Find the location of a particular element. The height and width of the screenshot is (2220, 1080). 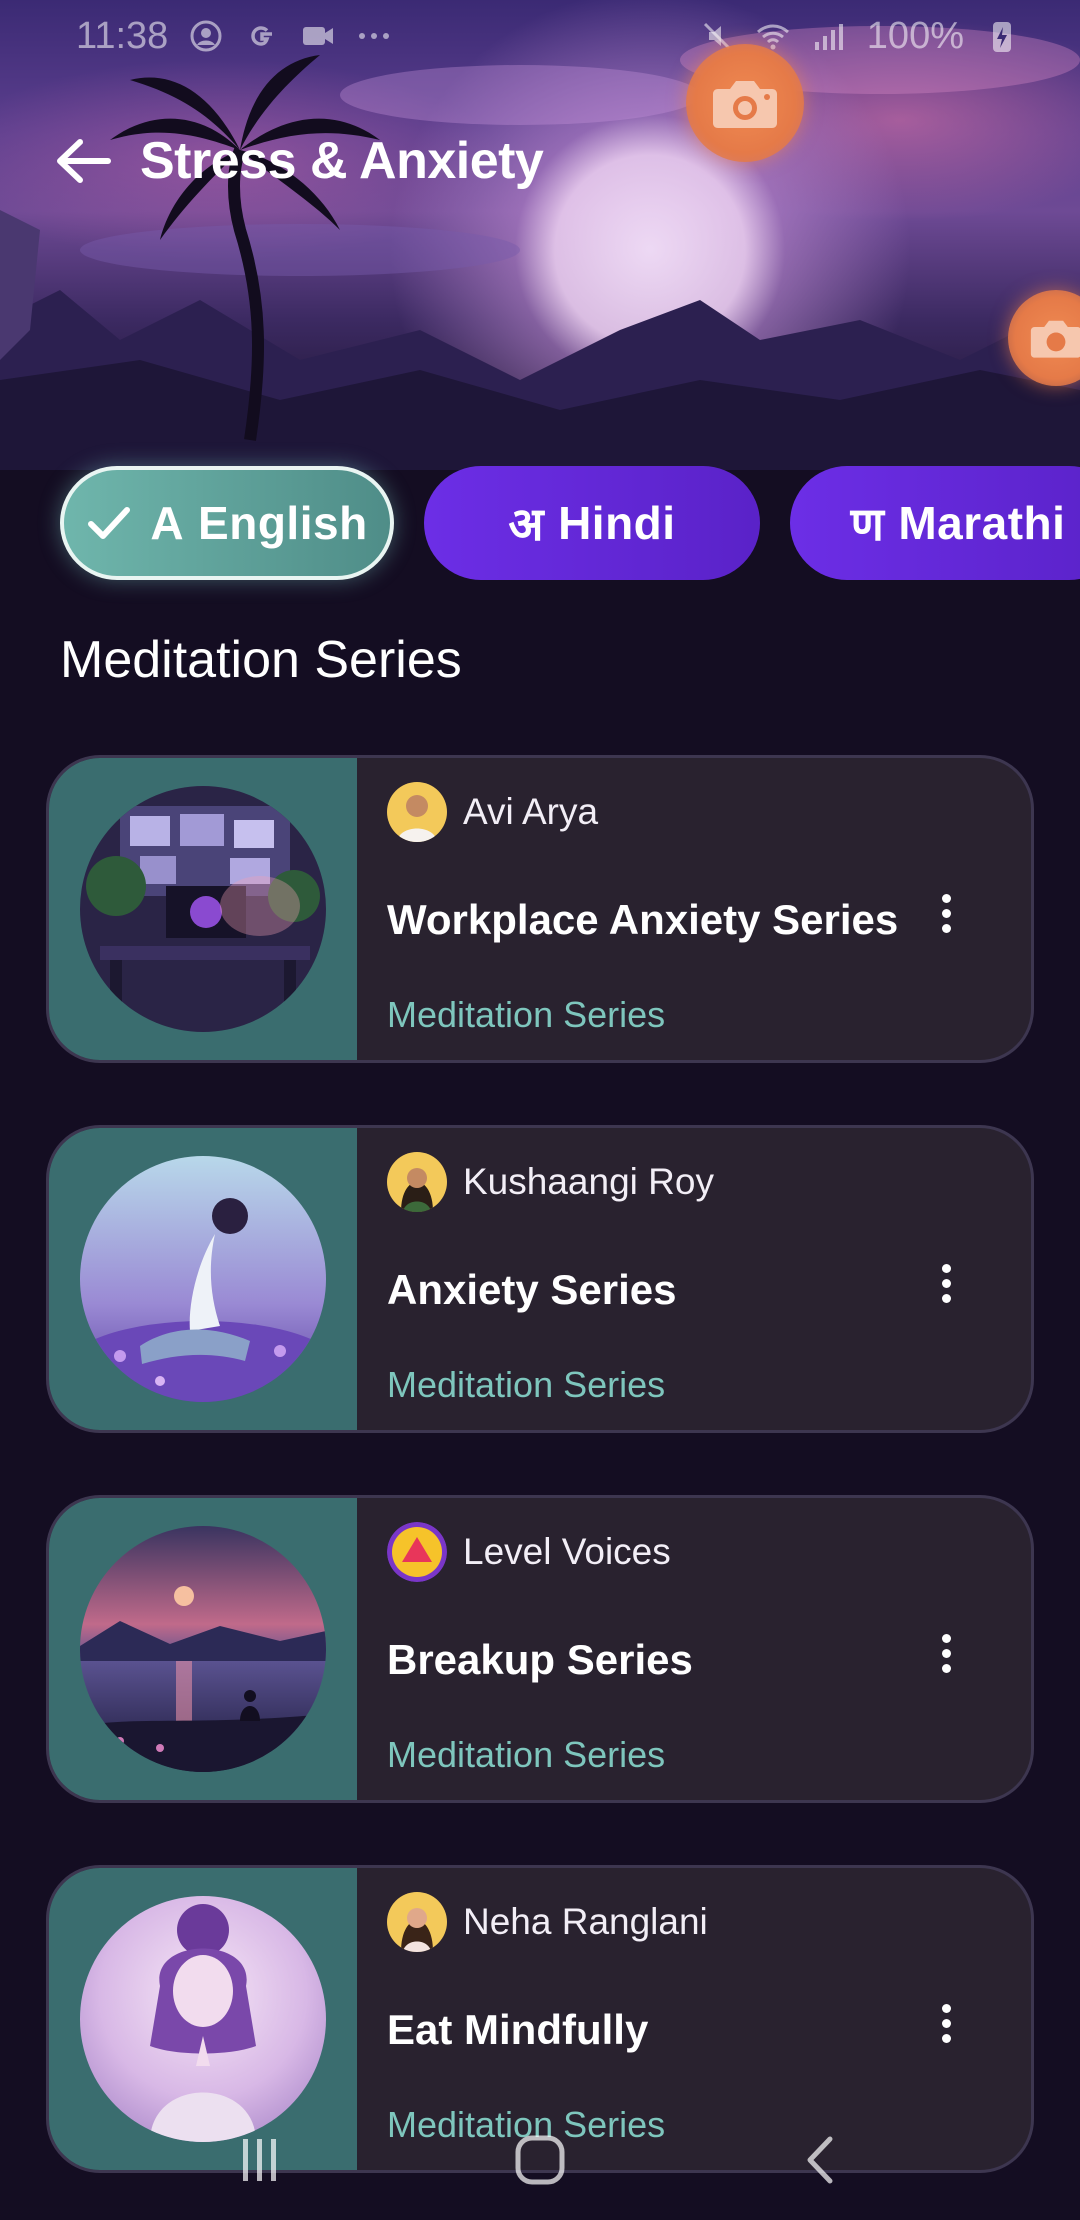

language-glyph: अ is located at coordinates (526, 524).